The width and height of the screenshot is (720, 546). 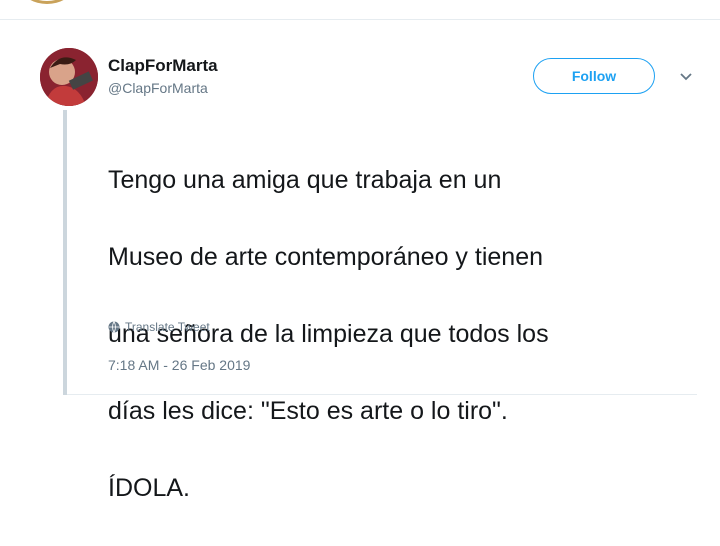 I want to click on tweet-timestamp: 7:18 AM - 26 Feb 2019, so click(x=179, y=365).